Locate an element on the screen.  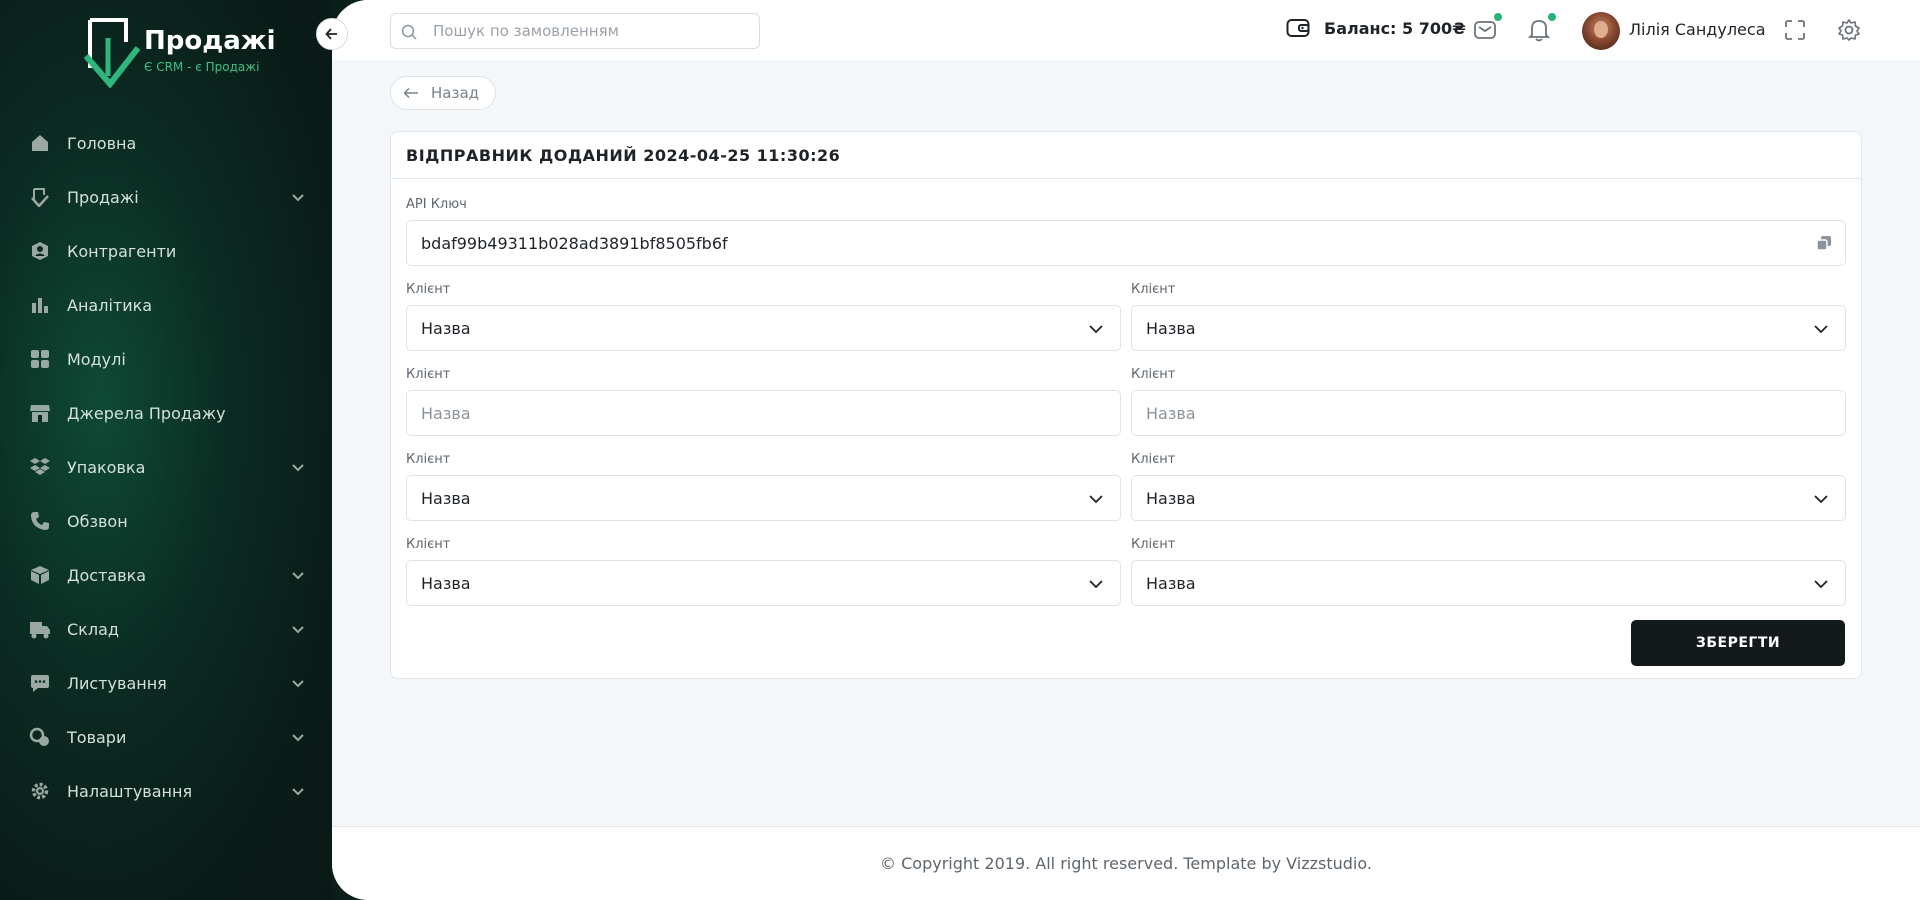
save-button: ЗБЕРЕГТИ is located at coordinates (1738, 643).